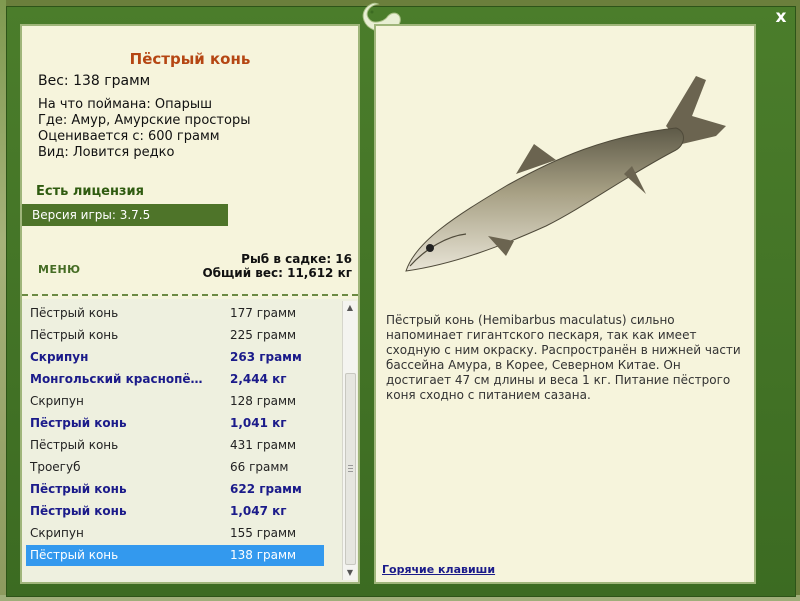 Image resolution: width=800 pixels, height=601 pixels. Describe the element at coordinates (190, 59) in the screenshot. I see `fish-title: Пёстрый конь` at that location.